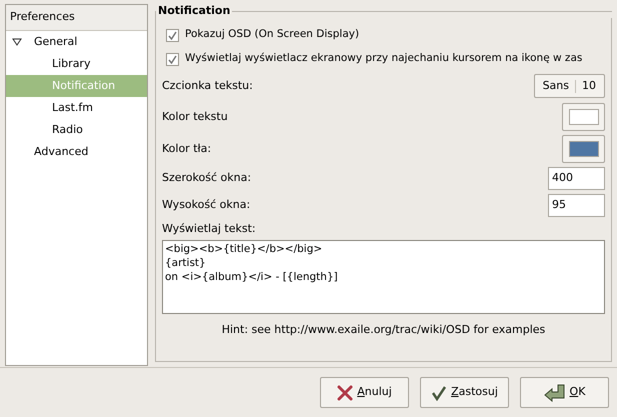  I want to click on dialog-button: Zastosuj, so click(464, 392).